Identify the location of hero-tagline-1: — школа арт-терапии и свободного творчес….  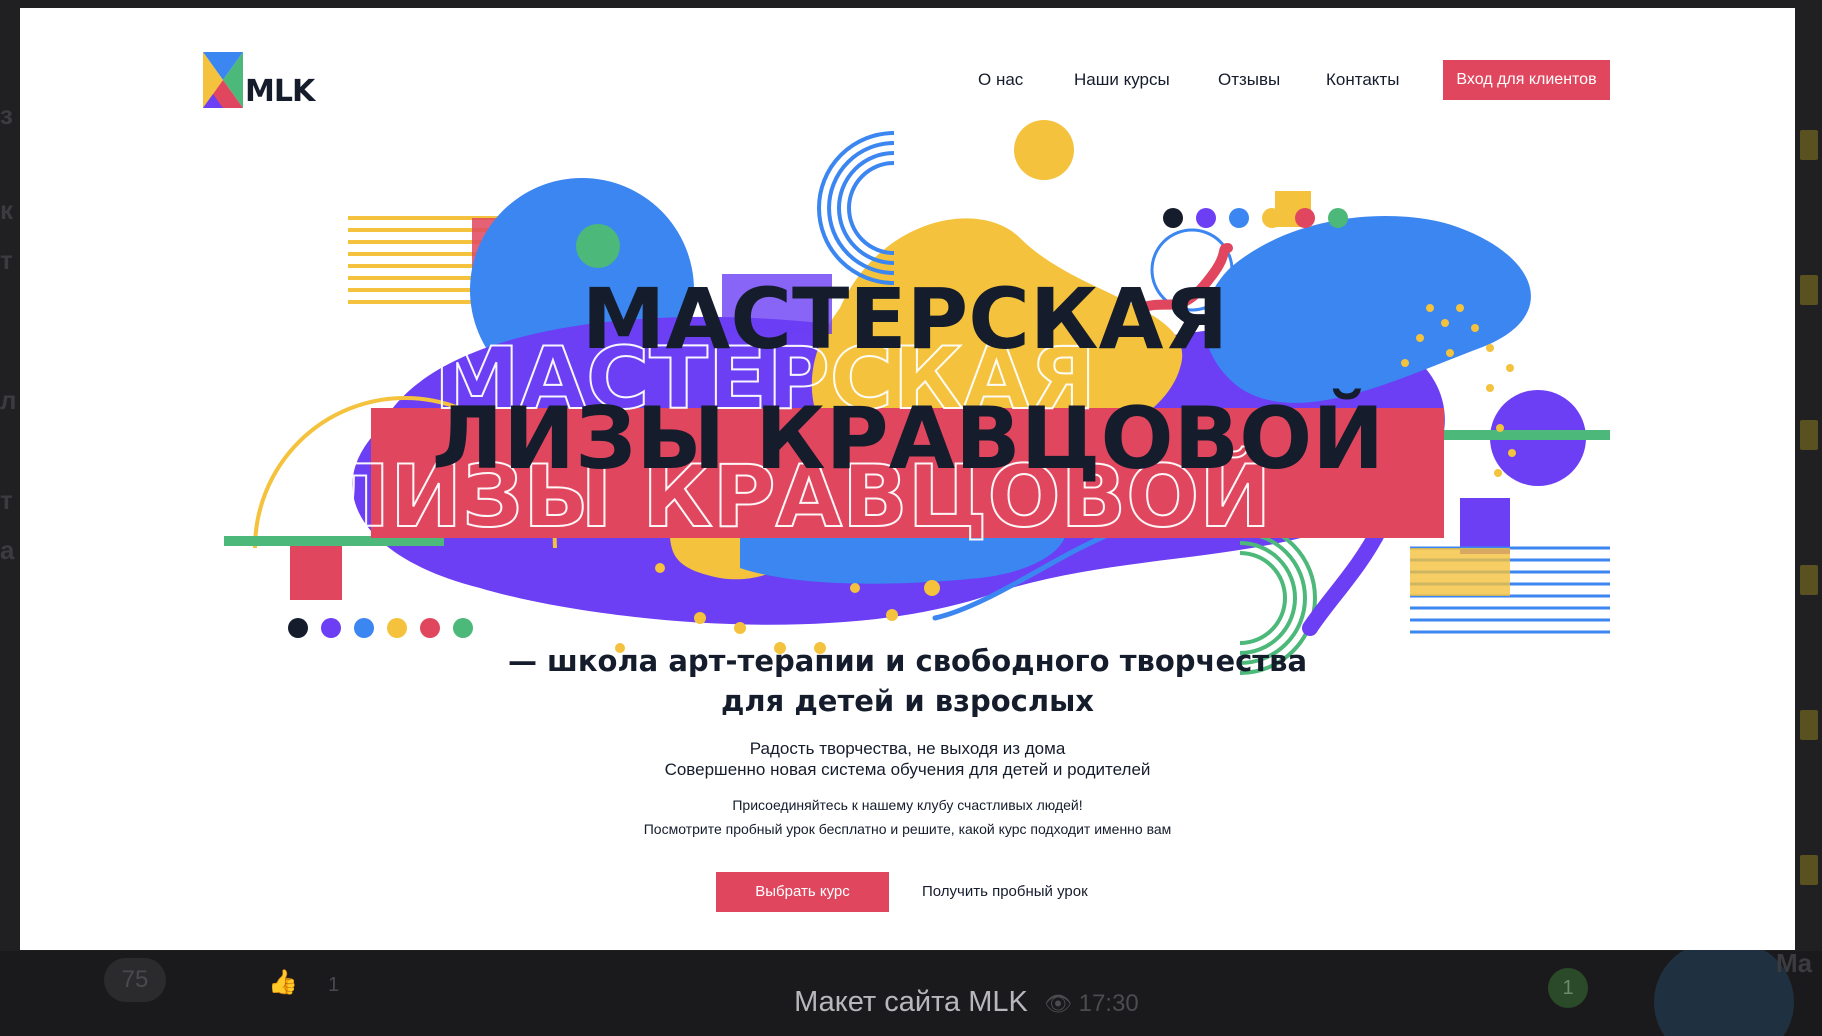
(907, 661).